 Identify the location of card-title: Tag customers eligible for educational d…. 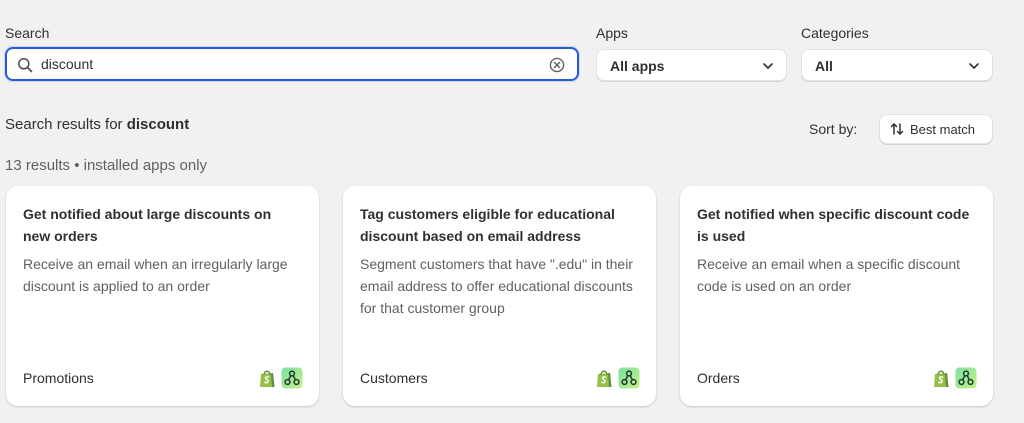
(487, 225).